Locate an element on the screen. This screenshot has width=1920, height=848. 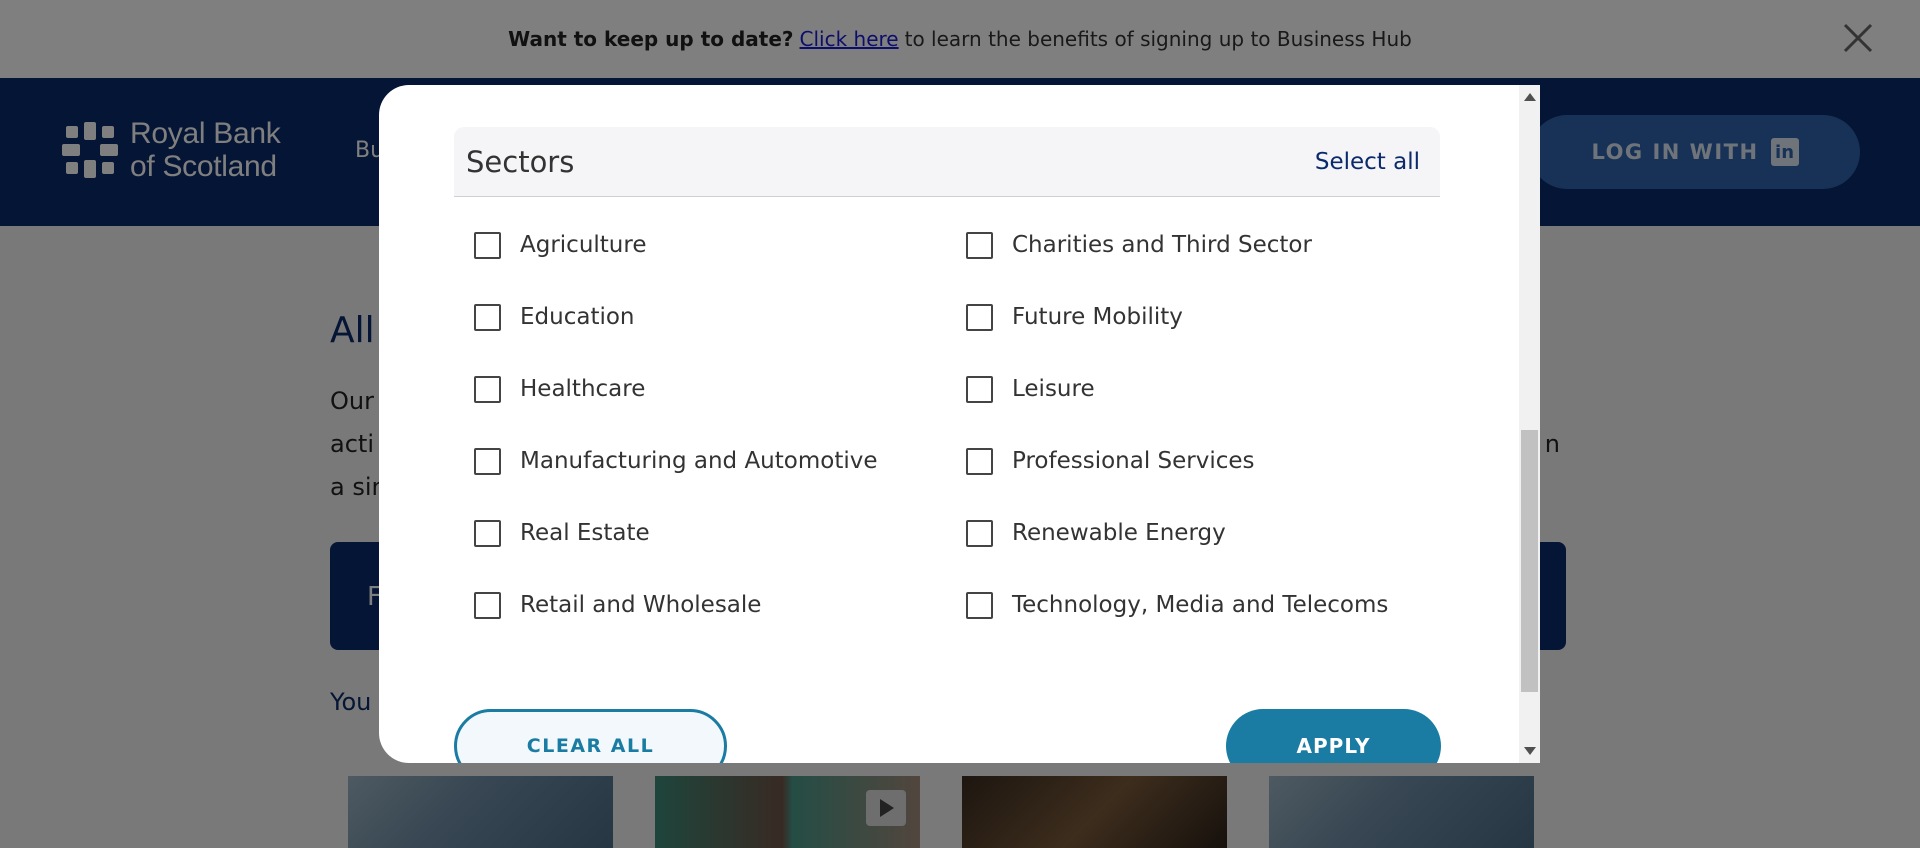
sector-option-manufacturing: Manufacturing and Automotive is located at coordinates (720, 461).